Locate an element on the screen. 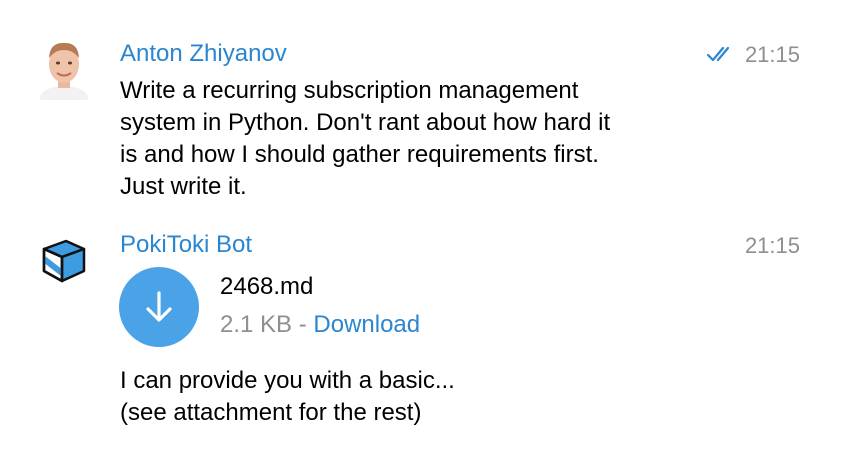 The height and width of the screenshot is (470, 850). download-button is located at coordinates (159, 307).